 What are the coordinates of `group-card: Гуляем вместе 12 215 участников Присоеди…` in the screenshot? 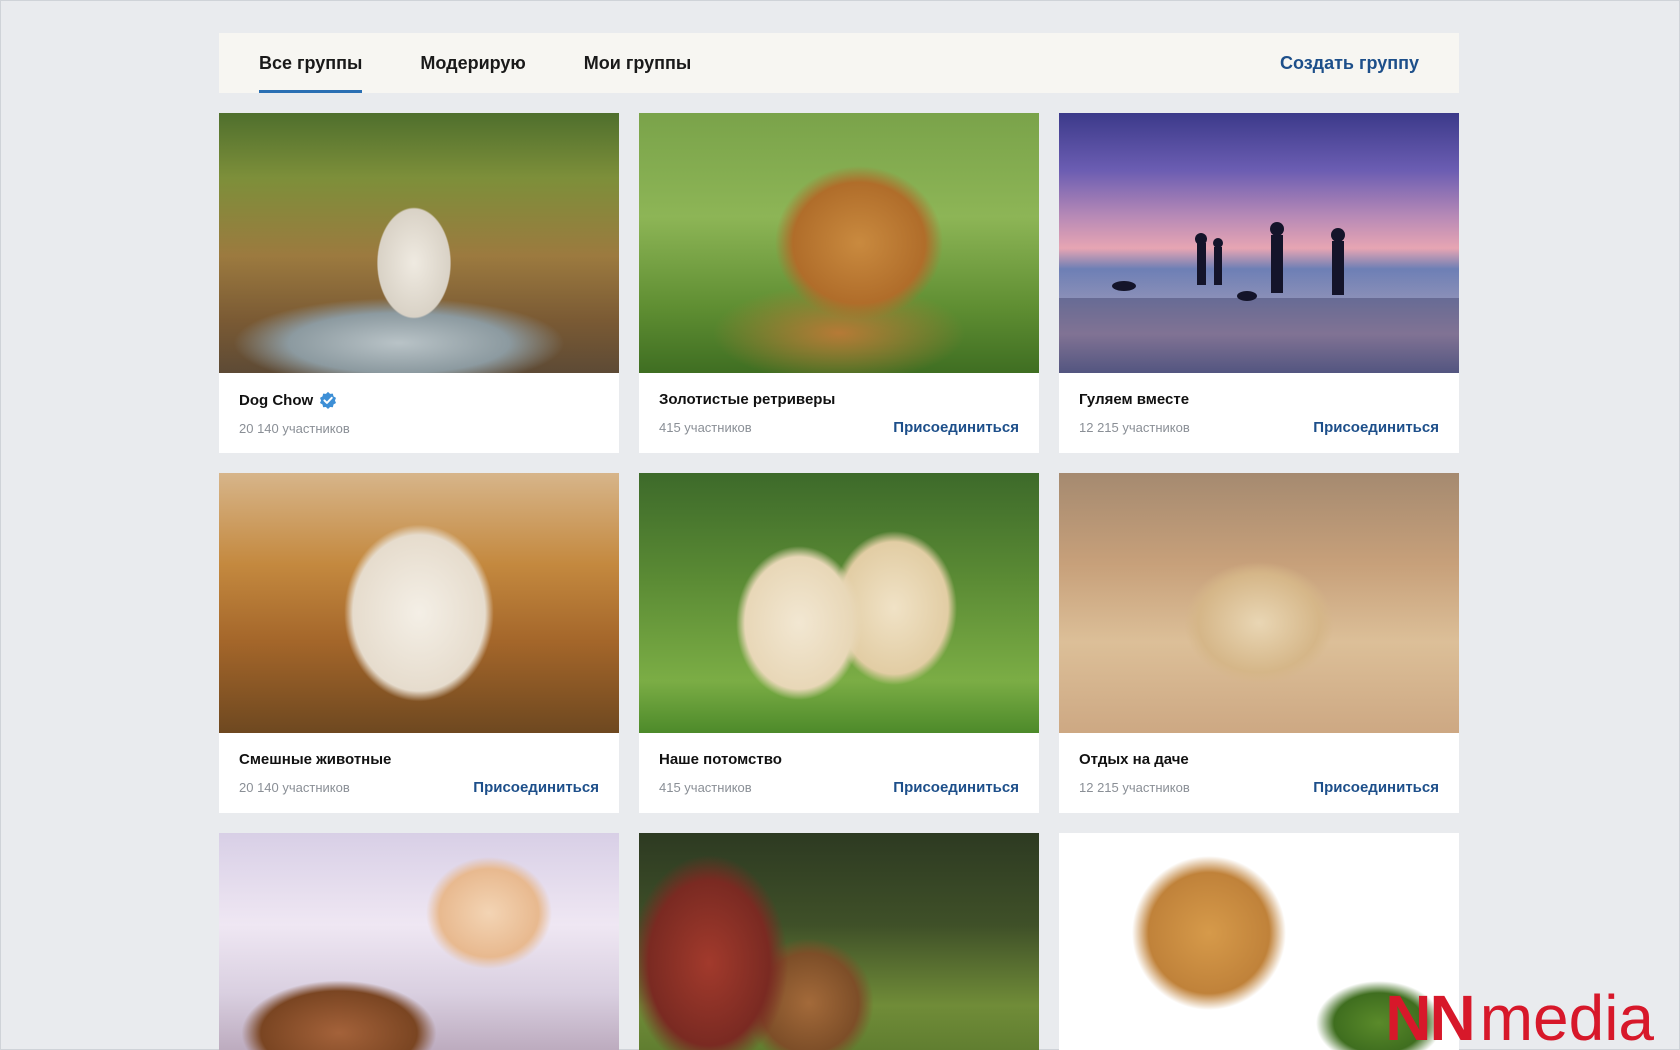 It's located at (1259, 283).